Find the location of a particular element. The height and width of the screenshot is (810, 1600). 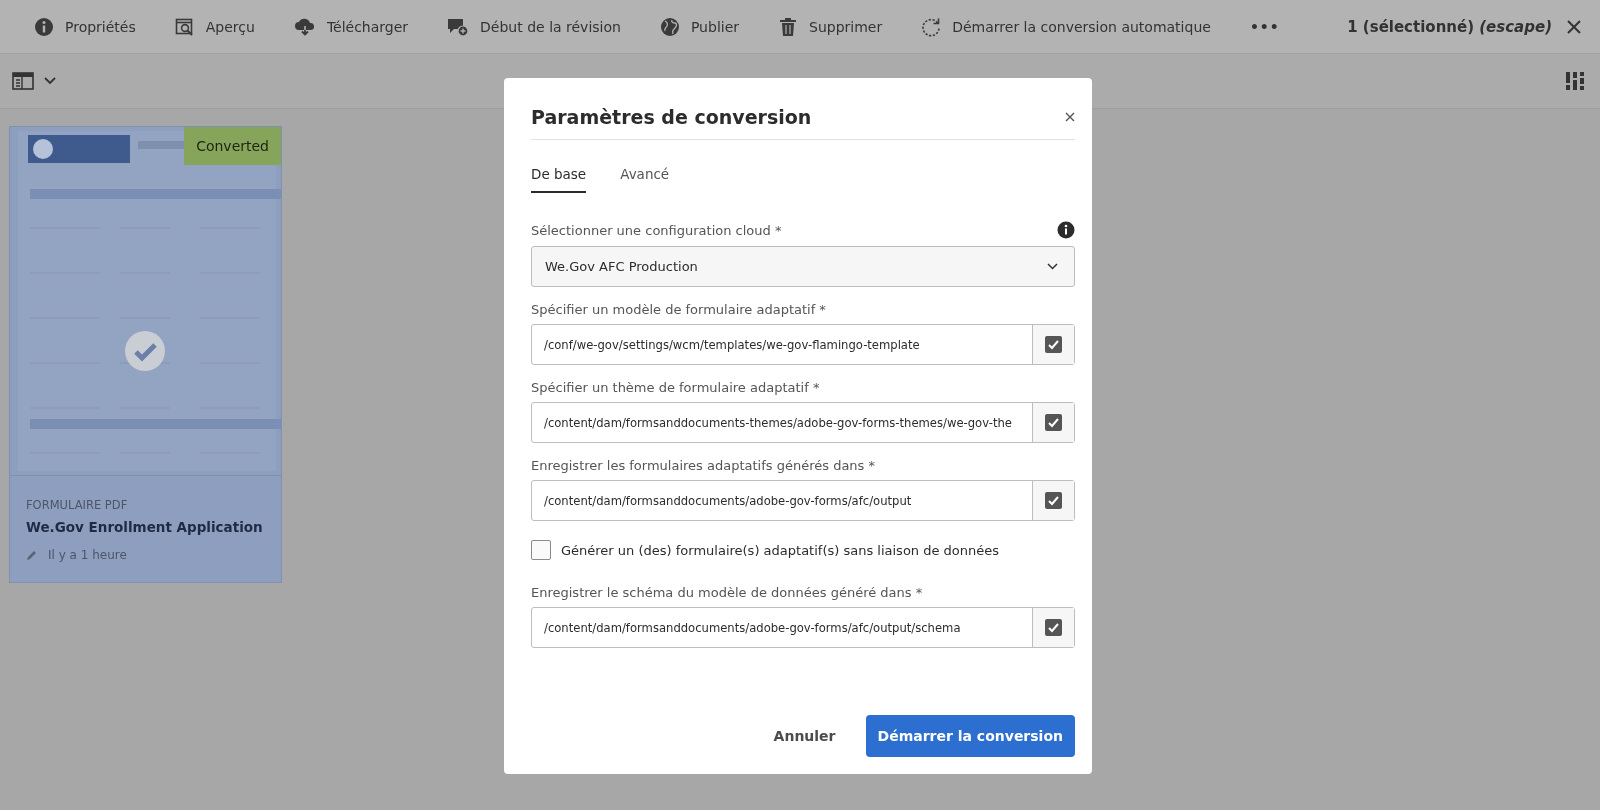

more-button: ••• is located at coordinates (1264, 26).